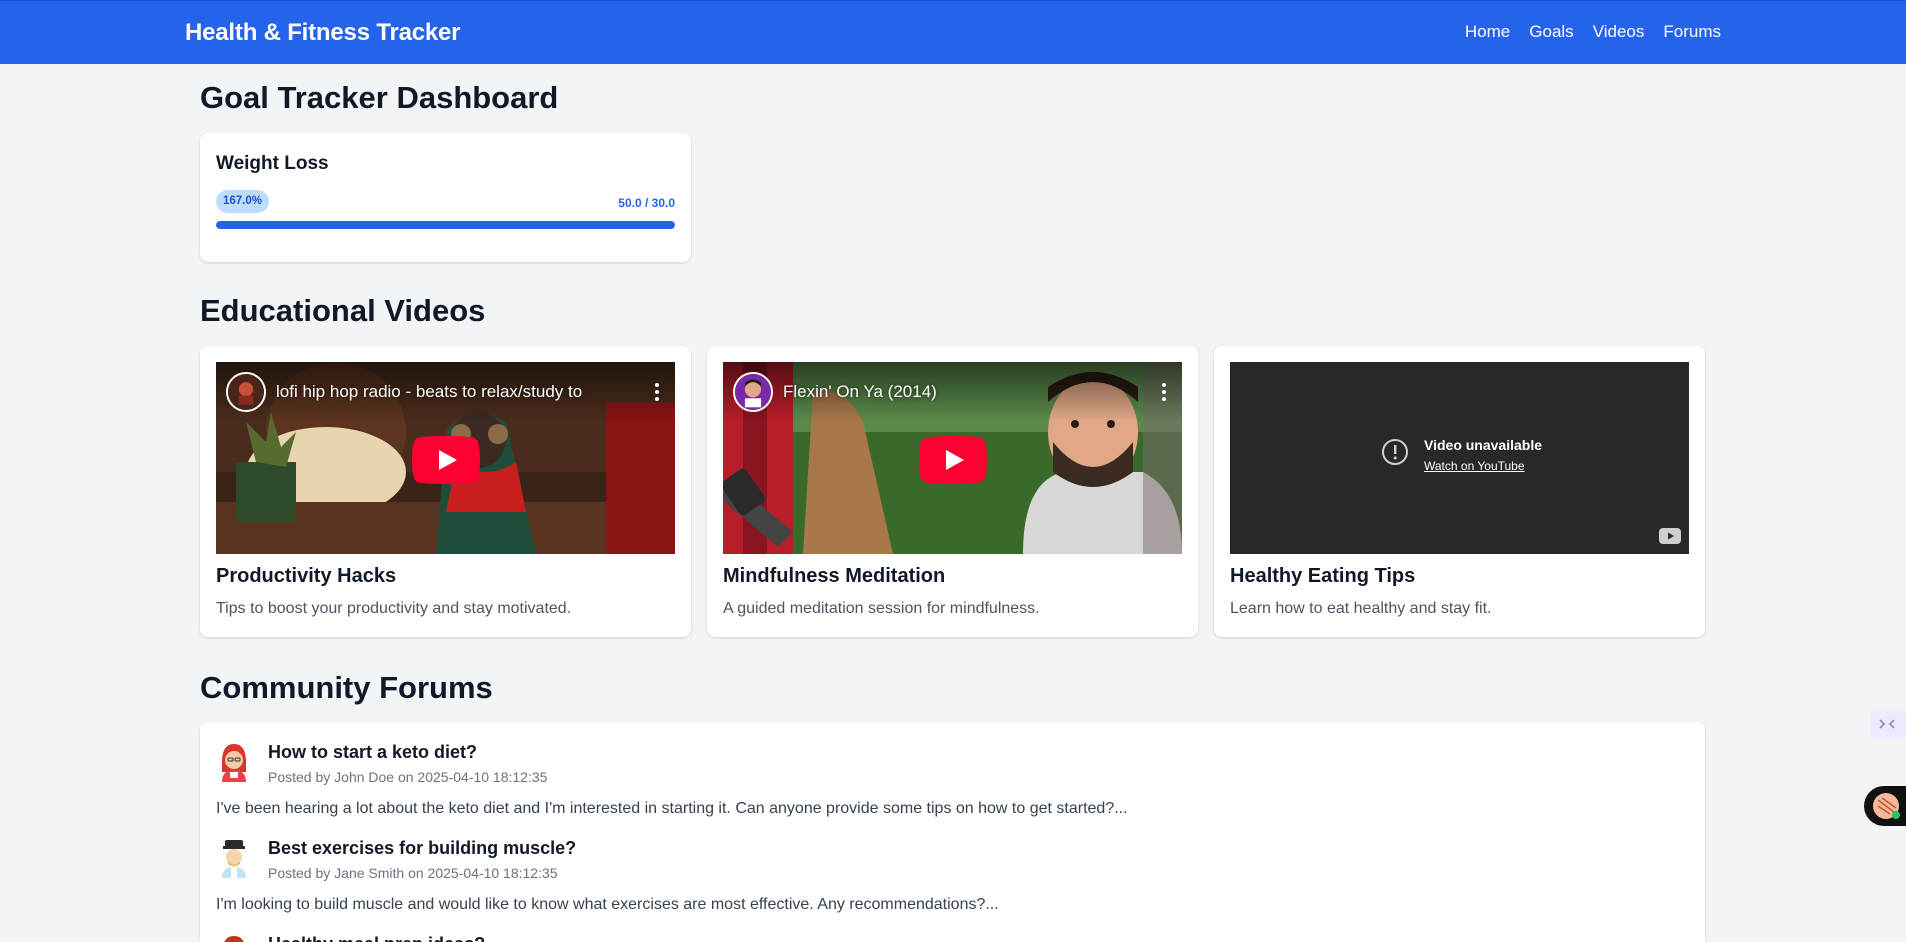 The width and height of the screenshot is (1906, 942). I want to click on assistant-widget-button, so click(1885, 806).